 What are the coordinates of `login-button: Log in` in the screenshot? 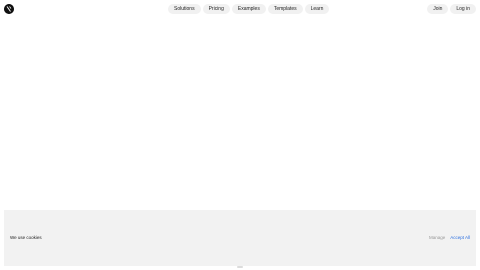 It's located at (463, 9).